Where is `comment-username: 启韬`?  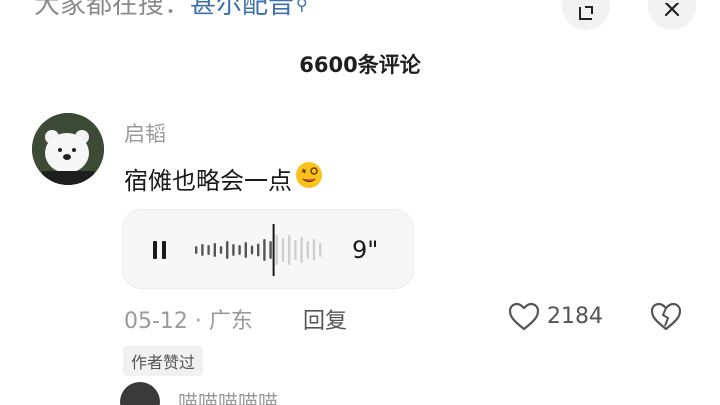
comment-username: 启韬 is located at coordinates (145, 133).